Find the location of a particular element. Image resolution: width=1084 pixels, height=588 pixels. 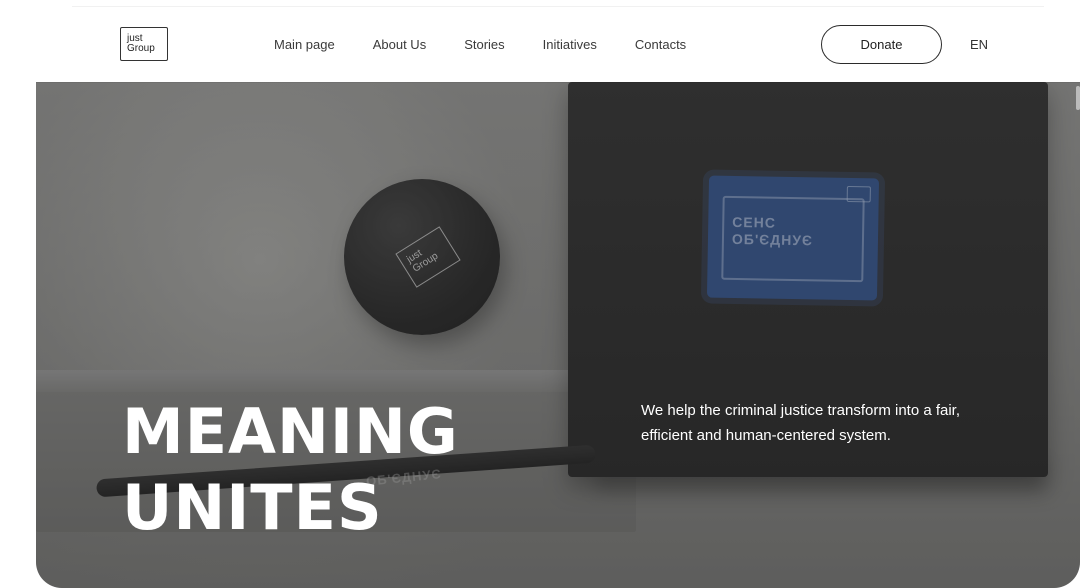

hero-headline-line-1: MEANING is located at coordinates (290, 431).